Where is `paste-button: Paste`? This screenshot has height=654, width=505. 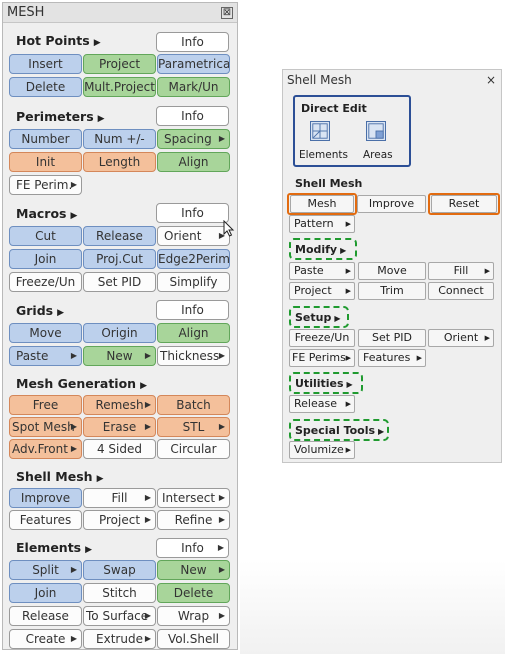 paste-button: Paste is located at coordinates (45, 356).